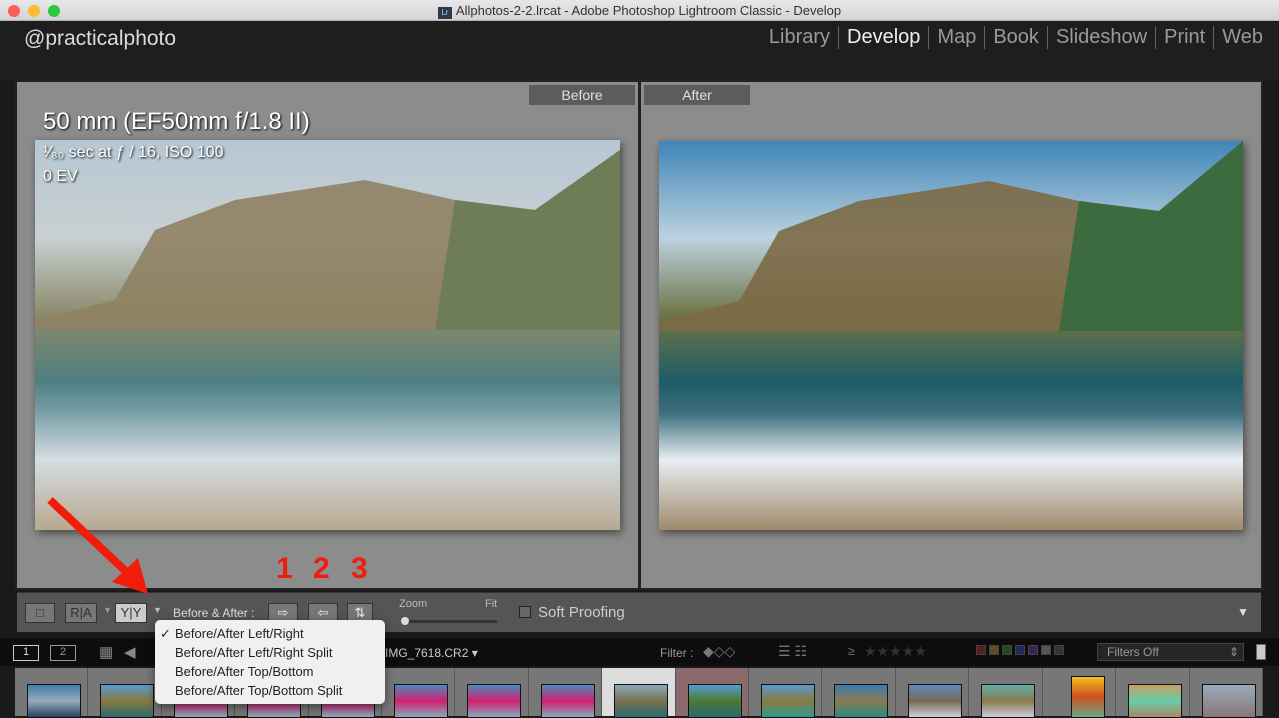  What do you see at coordinates (63, 653) in the screenshot?
I see `secondary-window-button: 2` at bounding box center [63, 653].